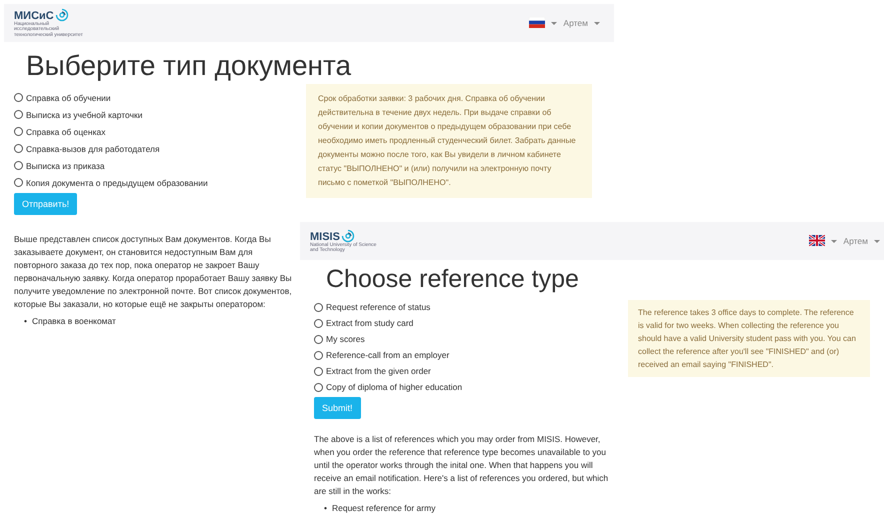 The width and height of the screenshot is (884, 527). Describe the element at coordinates (325, 236) in the screenshot. I see `logo-text: MISIS` at that location.